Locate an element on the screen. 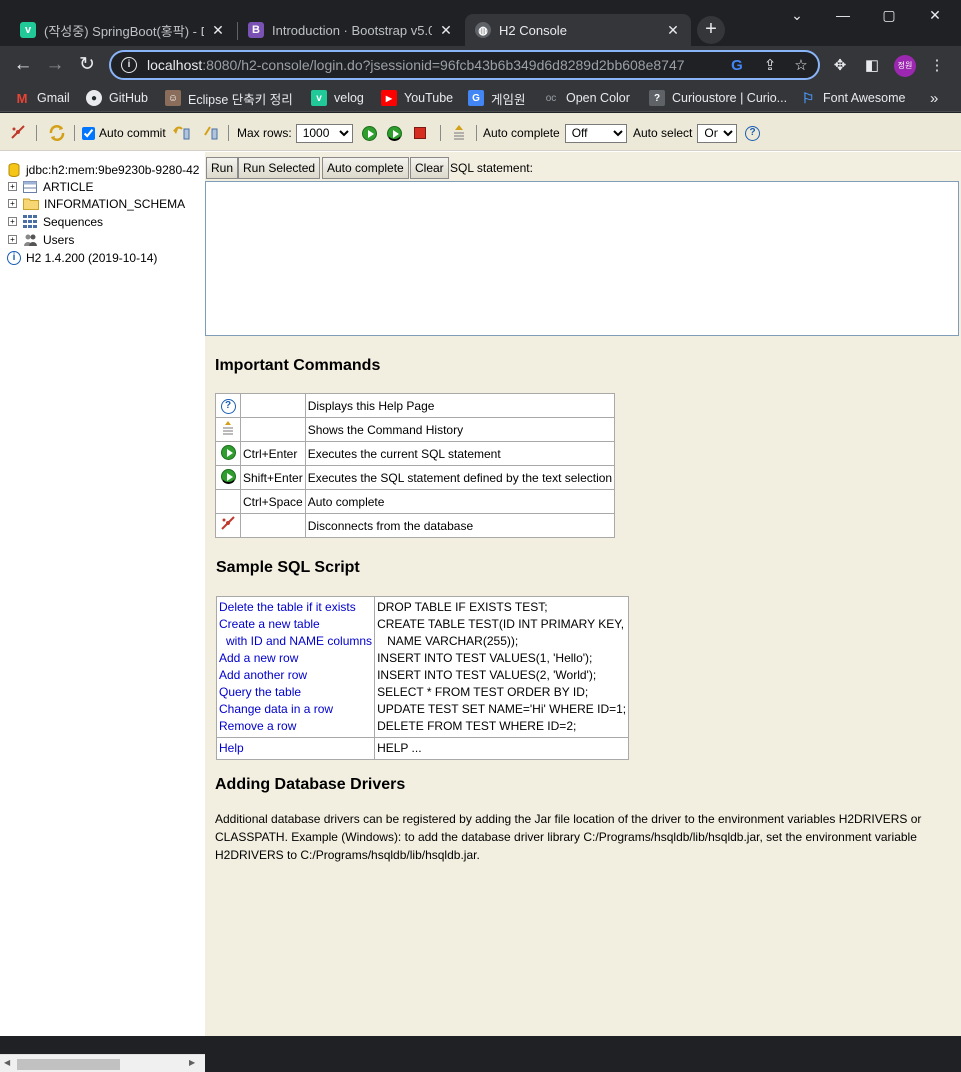 The height and width of the screenshot is (1072, 961). link-create-table-columns: with ID and NAME columns is located at coordinates (295, 641).